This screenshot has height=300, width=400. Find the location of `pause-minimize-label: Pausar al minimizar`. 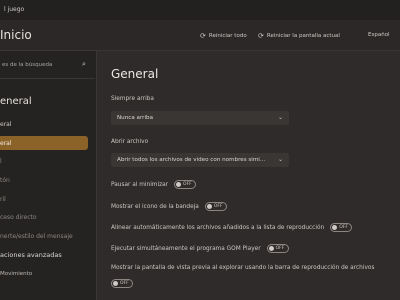

pause-minimize-label: Pausar al minimizar is located at coordinates (140, 184).